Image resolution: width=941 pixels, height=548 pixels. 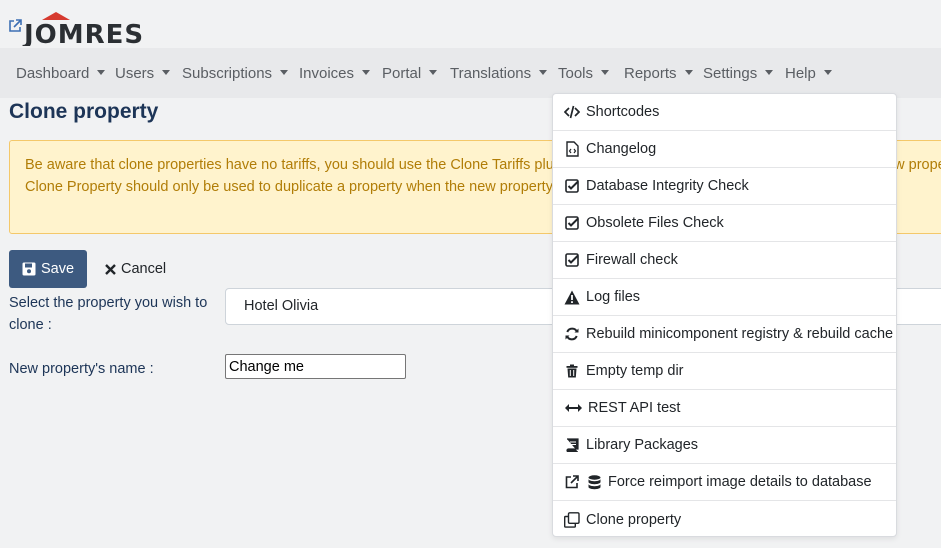 I want to click on database-icon, so click(x=594, y=482).